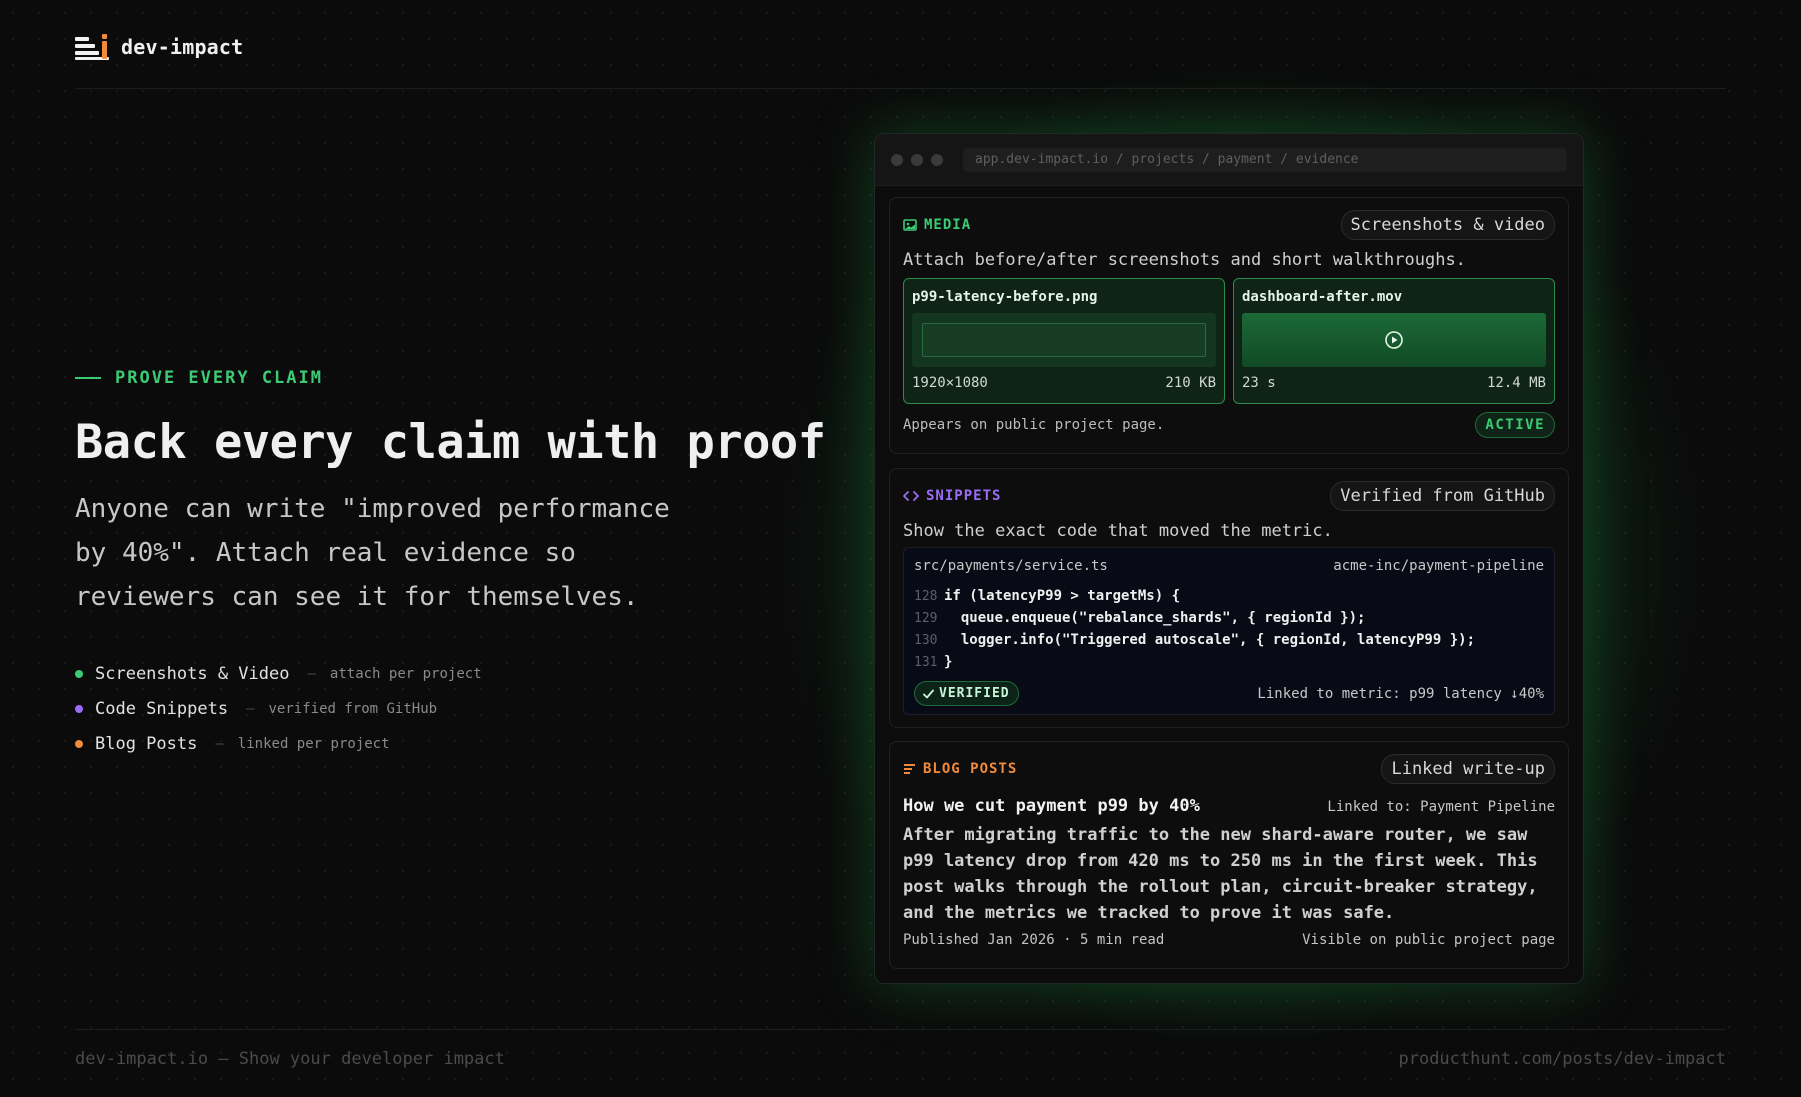 This screenshot has height=1097, width=1801. I want to click on feature-name: Screenshots & Video, so click(192, 673).